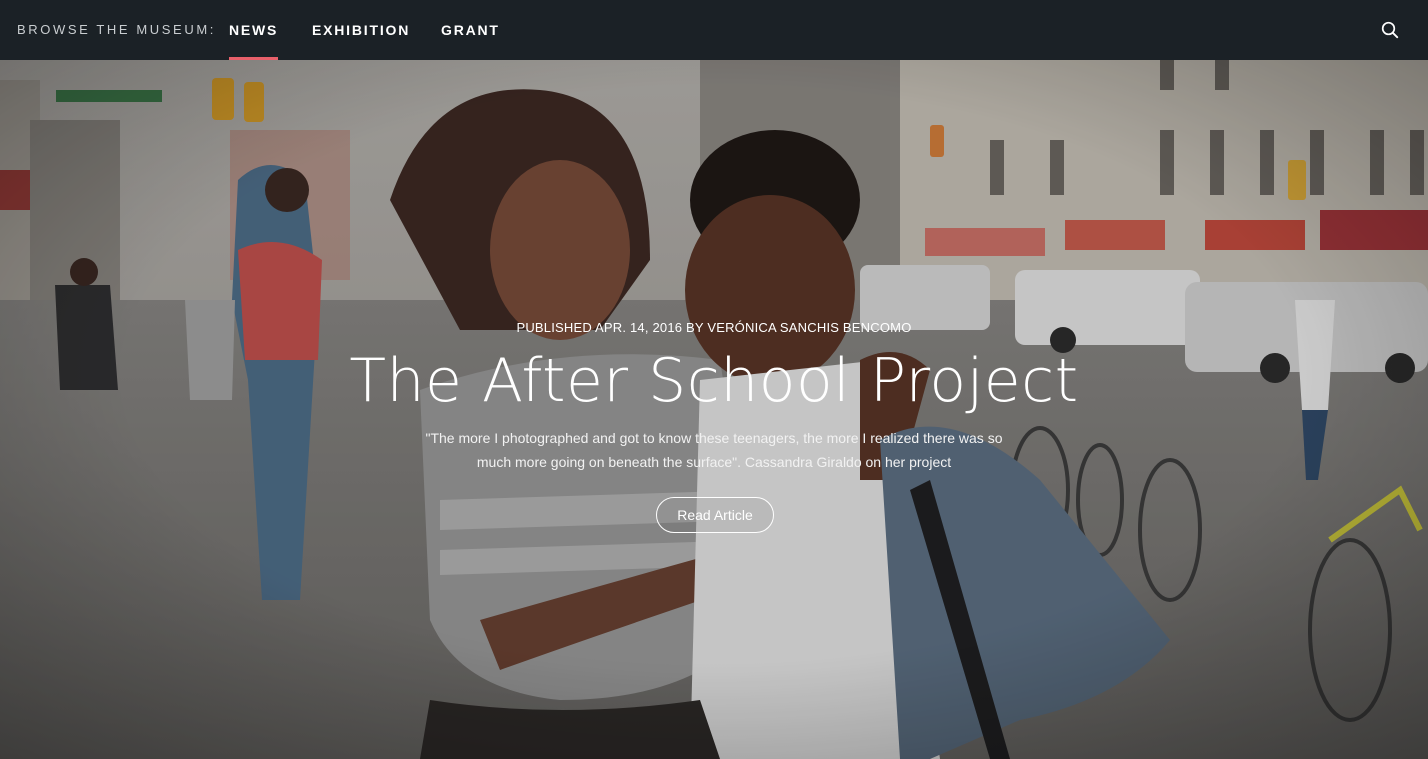 The width and height of the screenshot is (1428, 759). What do you see at coordinates (254, 58) in the screenshot?
I see `active-nav-indicator` at bounding box center [254, 58].